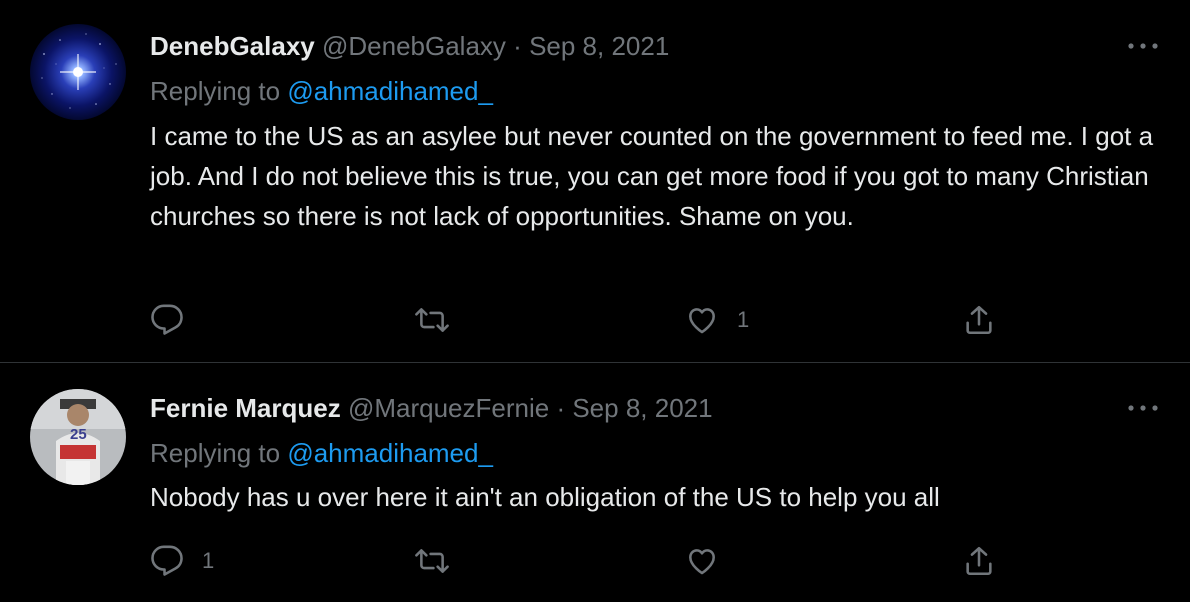 The height and width of the screenshot is (602, 1190). Describe the element at coordinates (78, 72) in the screenshot. I see `avatar` at that location.